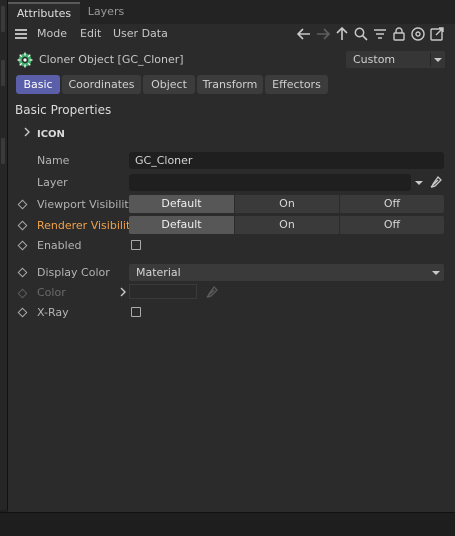  I want to click on preset-dropdown: Custom, so click(395, 59).